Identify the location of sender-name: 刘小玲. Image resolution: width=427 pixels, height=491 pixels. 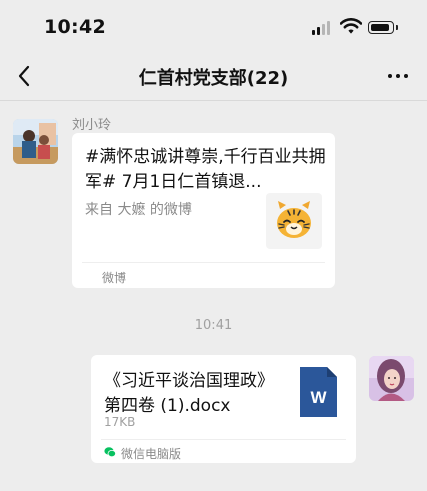
(92, 125).